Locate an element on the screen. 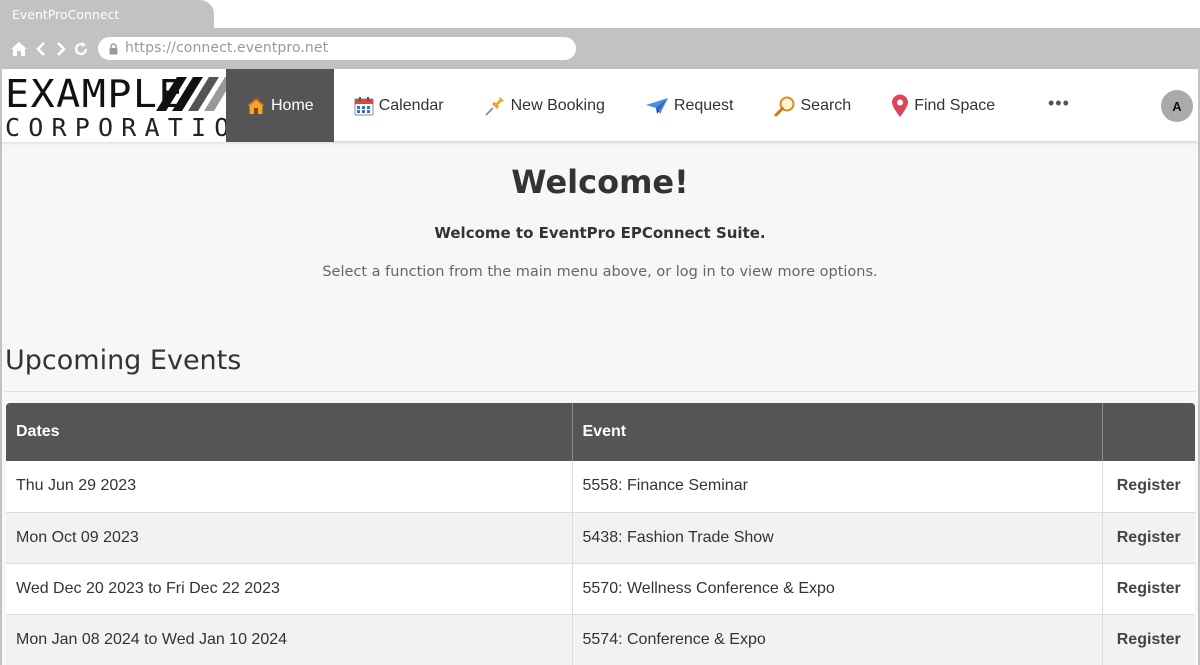  back-arrow-icon is located at coordinates (43, 49).